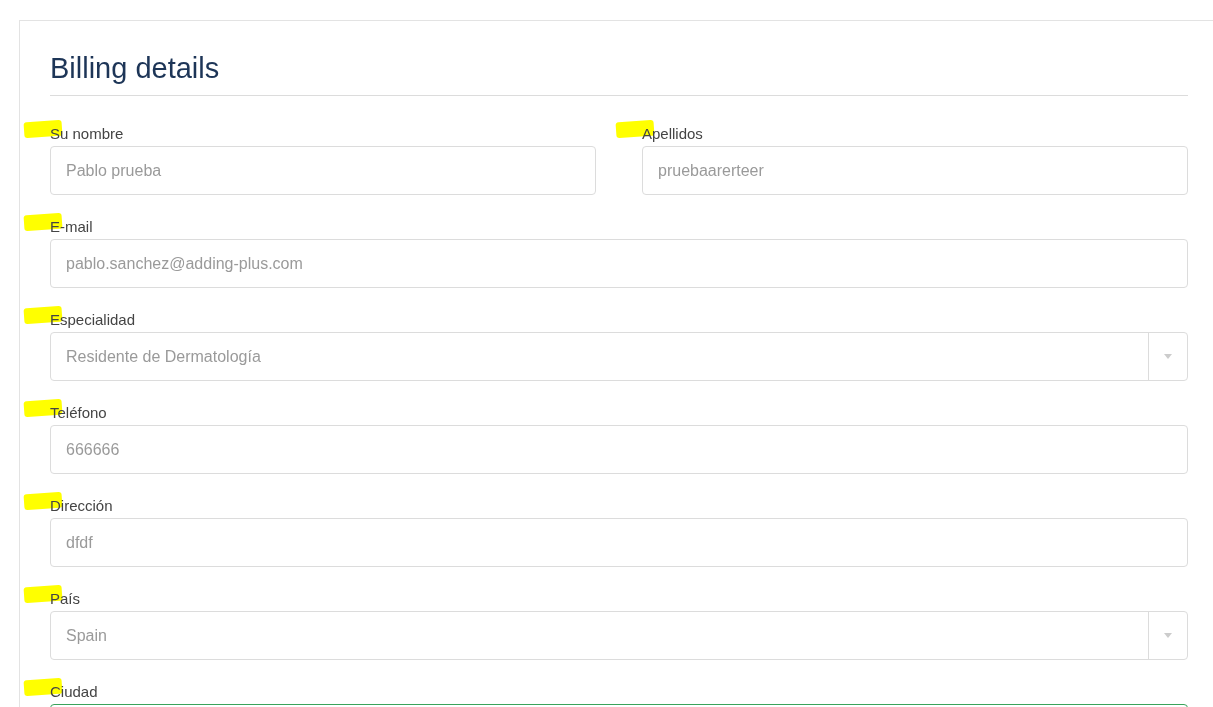 This screenshot has width=1213, height=707. Describe the element at coordinates (65, 598) in the screenshot. I see `field-label: País` at that location.